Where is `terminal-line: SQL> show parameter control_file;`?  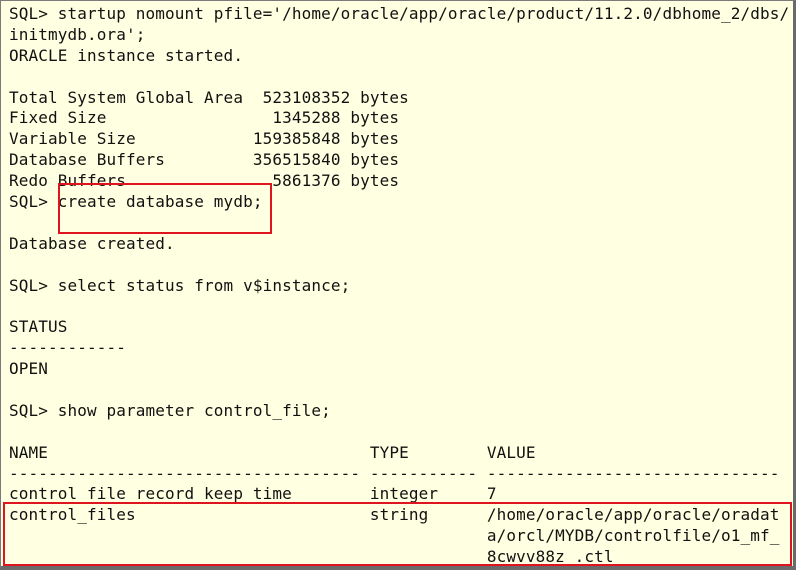
terminal-line: SQL> show parameter control_file; is located at coordinates (170, 410).